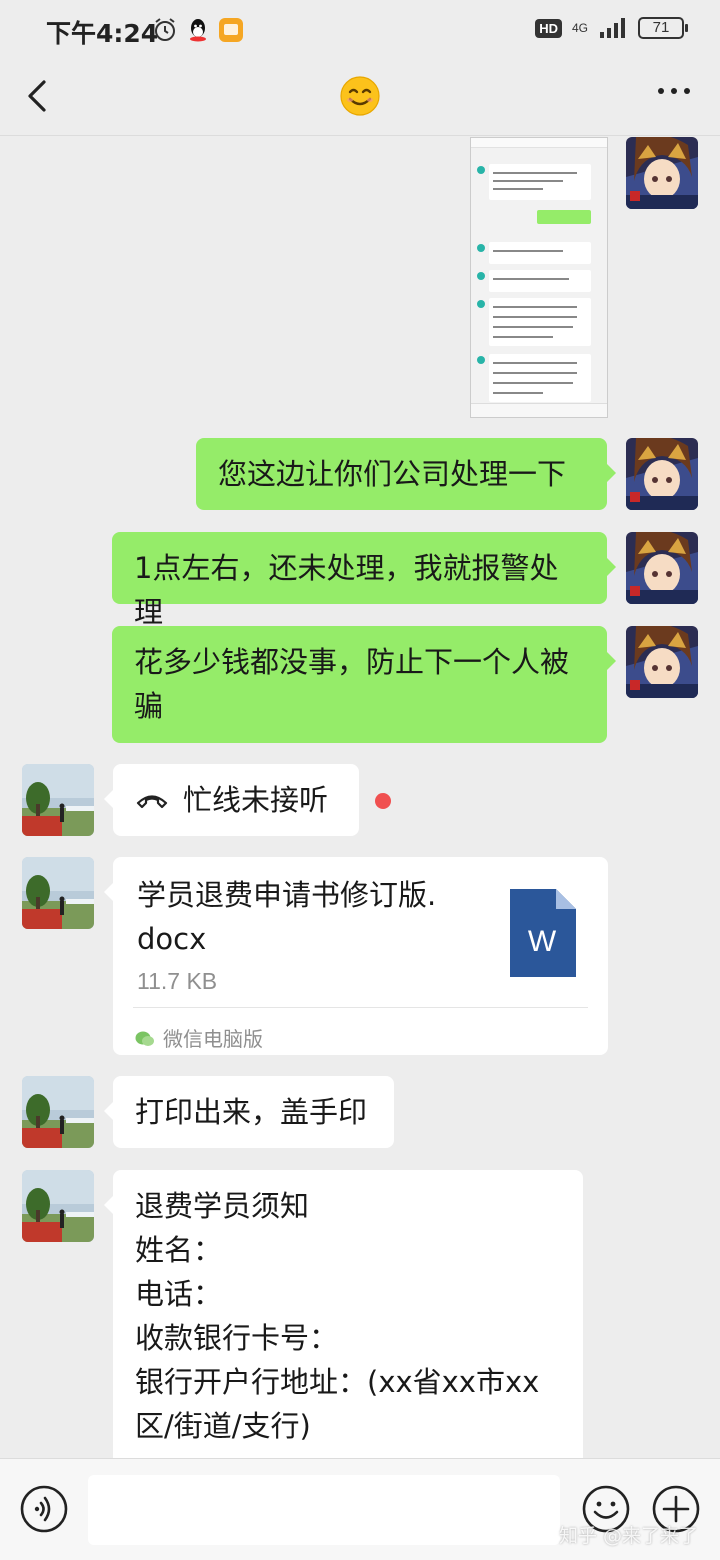  Describe the element at coordinates (360, 1007) in the screenshot. I see `divider` at that location.